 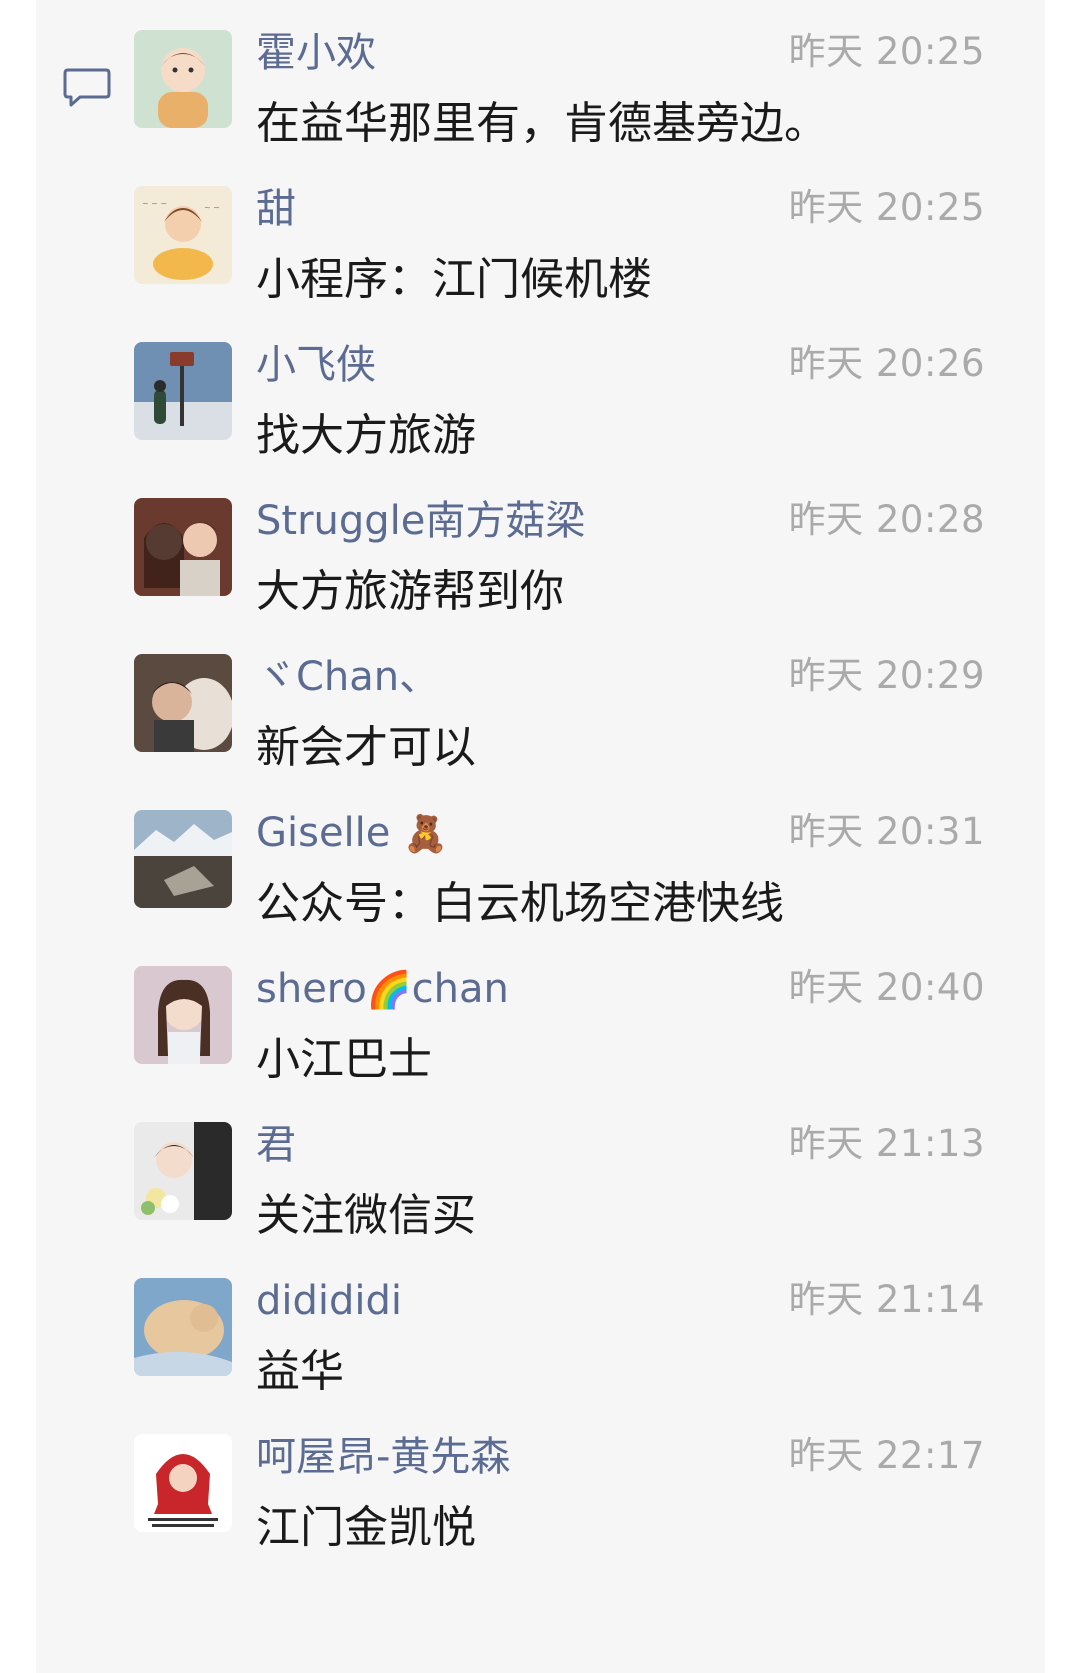 What do you see at coordinates (454, 279) in the screenshot?
I see `comment-text: 小程序：江门候机楼` at bounding box center [454, 279].